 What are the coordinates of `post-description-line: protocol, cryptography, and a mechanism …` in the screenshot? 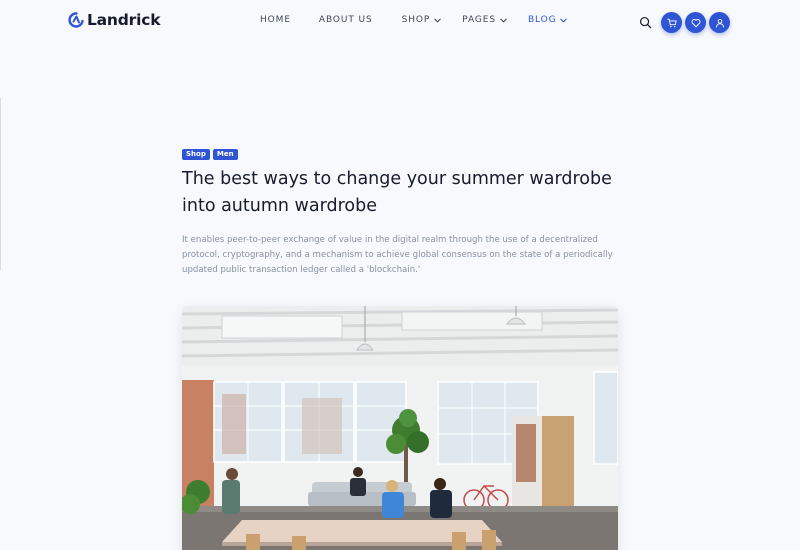 It's located at (397, 255).